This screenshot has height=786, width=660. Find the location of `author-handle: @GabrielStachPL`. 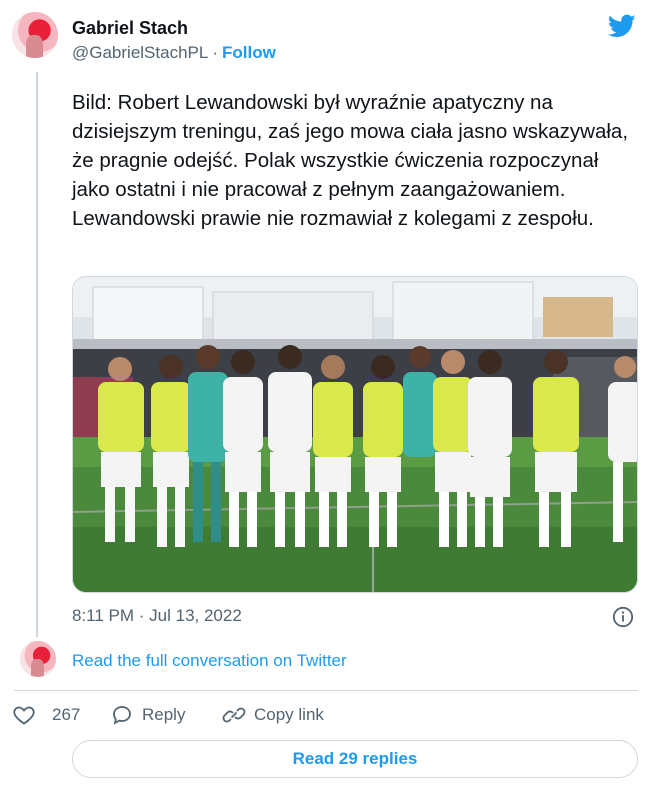

author-handle: @GabrielStachPL is located at coordinates (140, 52).